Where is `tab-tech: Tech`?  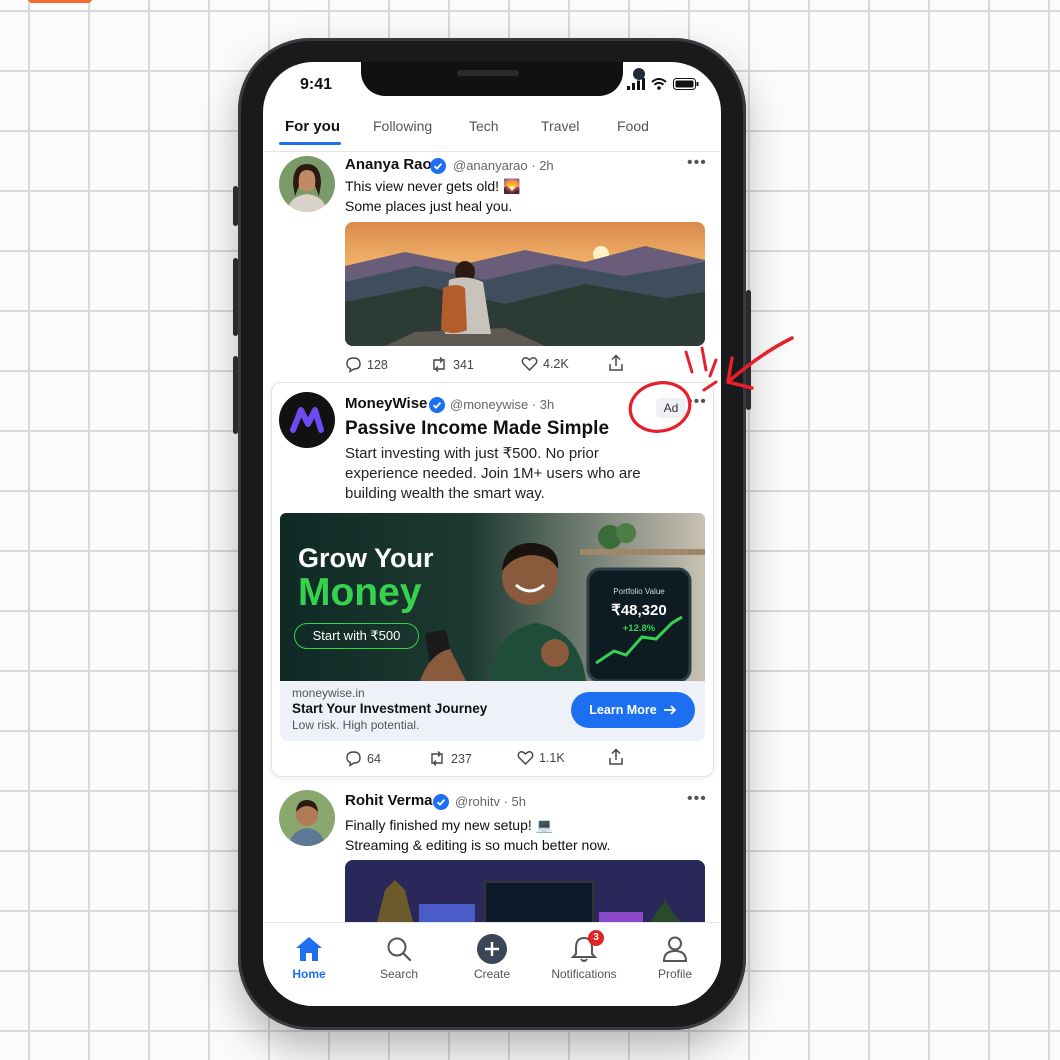
tab-tech: Tech is located at coordinates (484, 126).